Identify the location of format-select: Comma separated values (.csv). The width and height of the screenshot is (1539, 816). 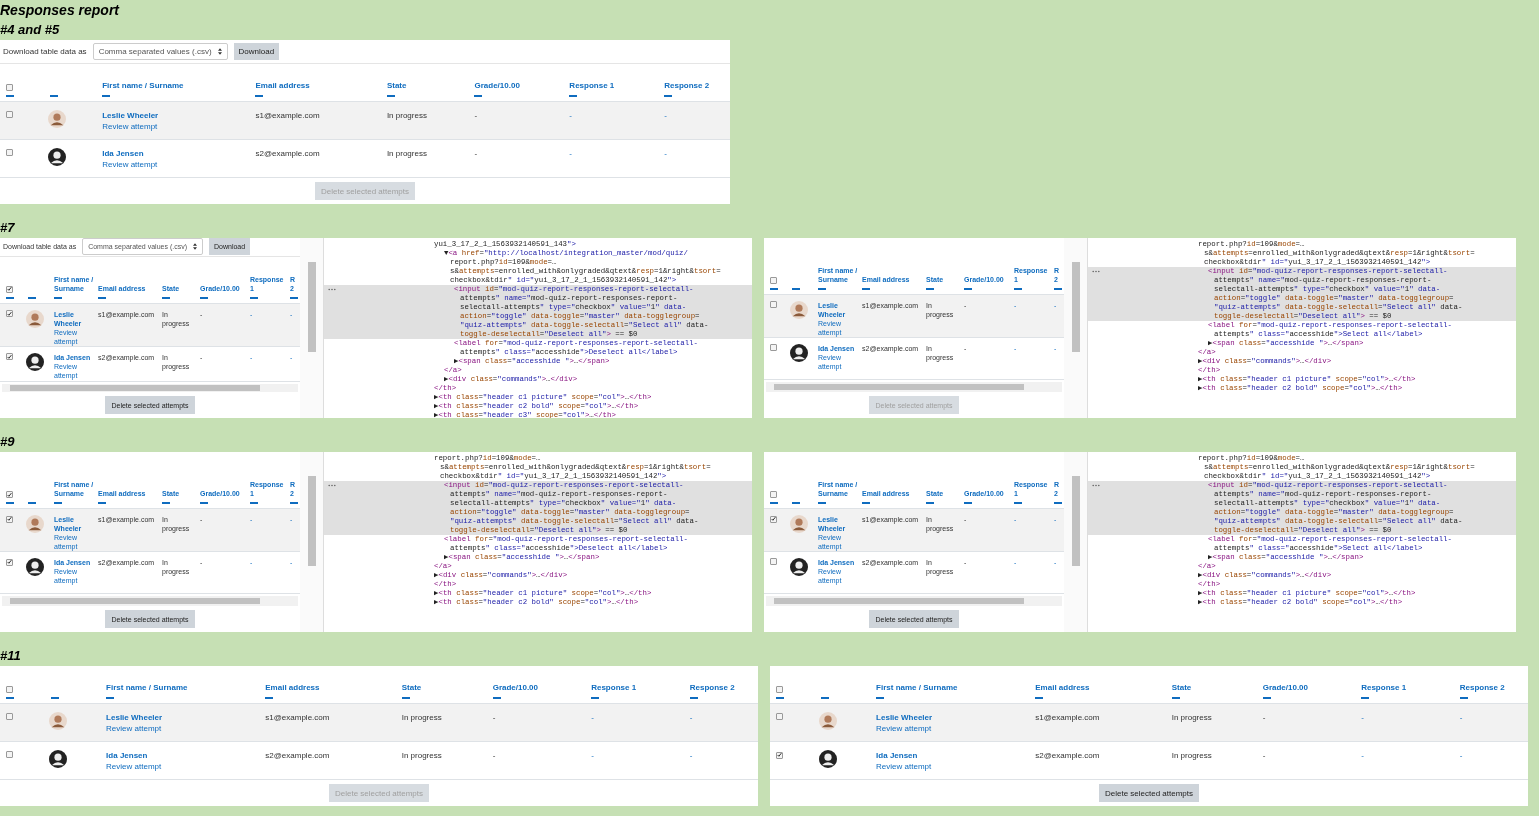
(160, 51).